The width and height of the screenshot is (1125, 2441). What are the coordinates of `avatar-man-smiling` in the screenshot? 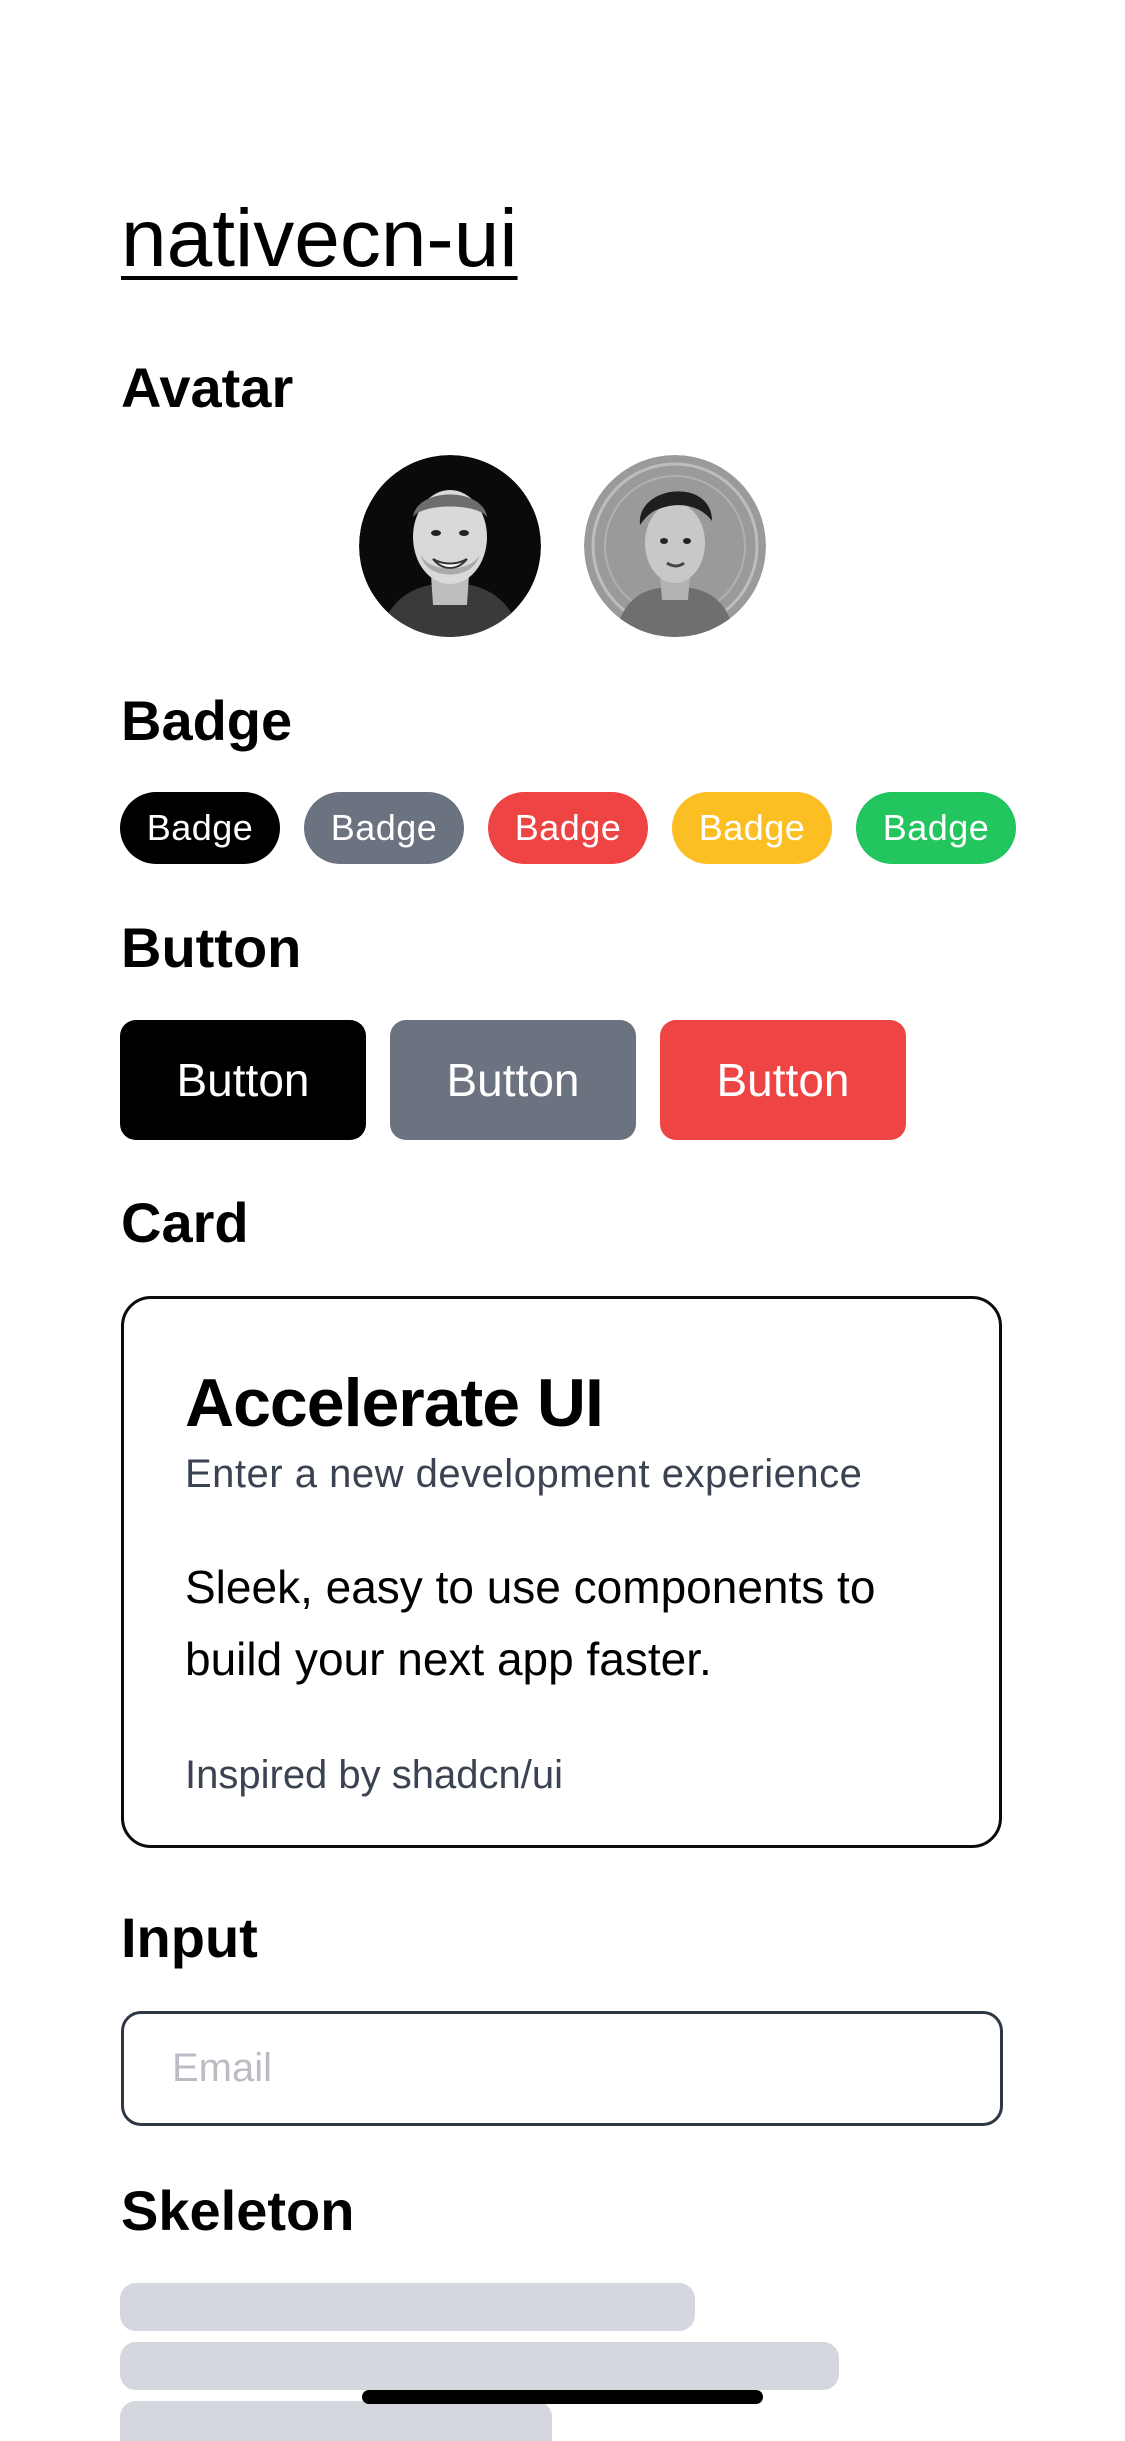 It's located at (450, 546).